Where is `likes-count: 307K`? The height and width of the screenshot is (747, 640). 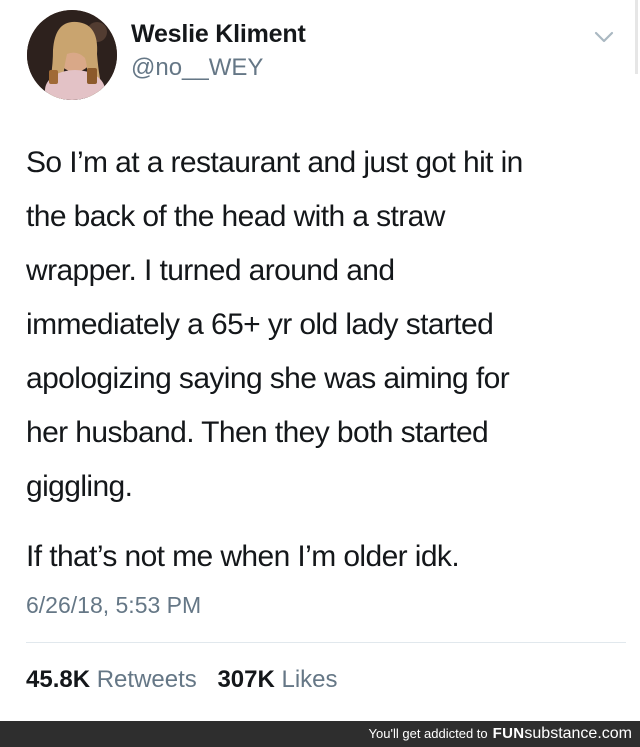 likes-count: 307K is located at coordinates (246, 679).